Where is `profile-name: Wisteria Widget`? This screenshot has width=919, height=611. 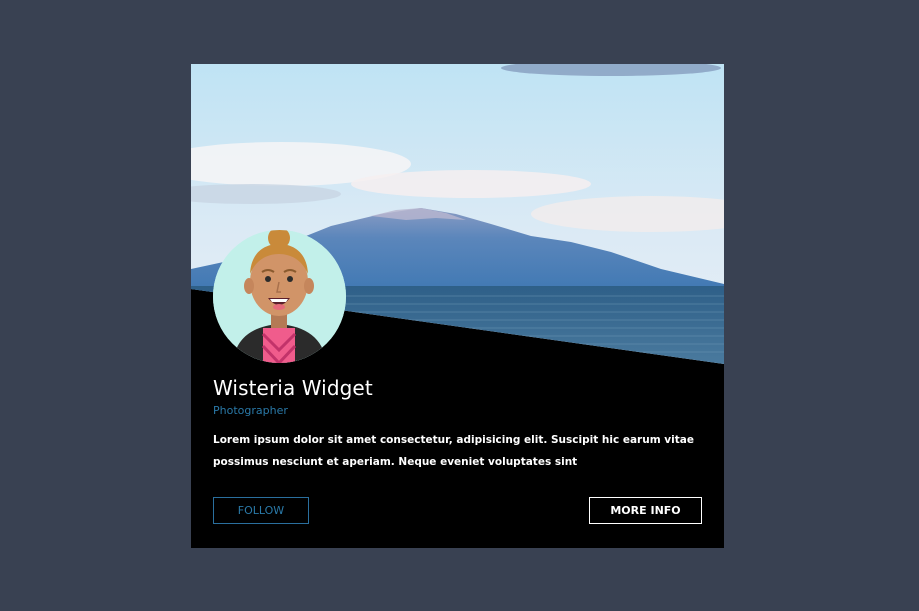
profile-name: Wisteria Widget is located at coordinates (293, 388).